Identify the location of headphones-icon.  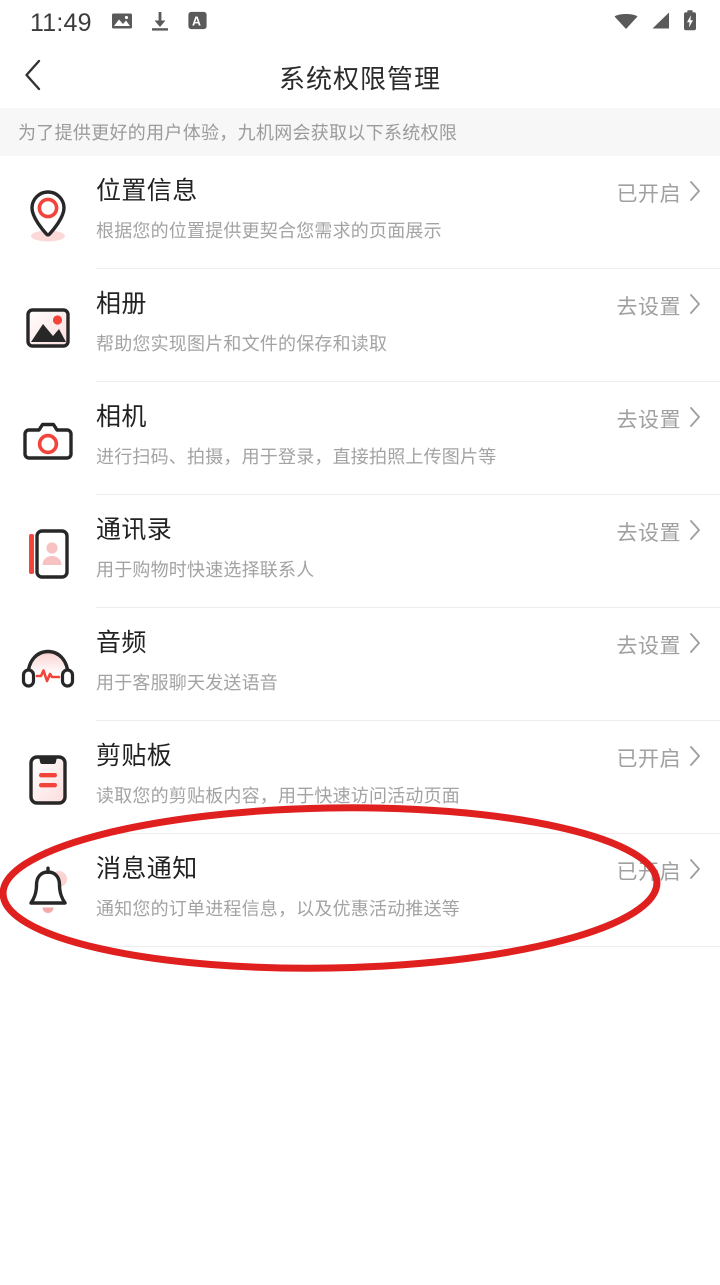
(48, 664).